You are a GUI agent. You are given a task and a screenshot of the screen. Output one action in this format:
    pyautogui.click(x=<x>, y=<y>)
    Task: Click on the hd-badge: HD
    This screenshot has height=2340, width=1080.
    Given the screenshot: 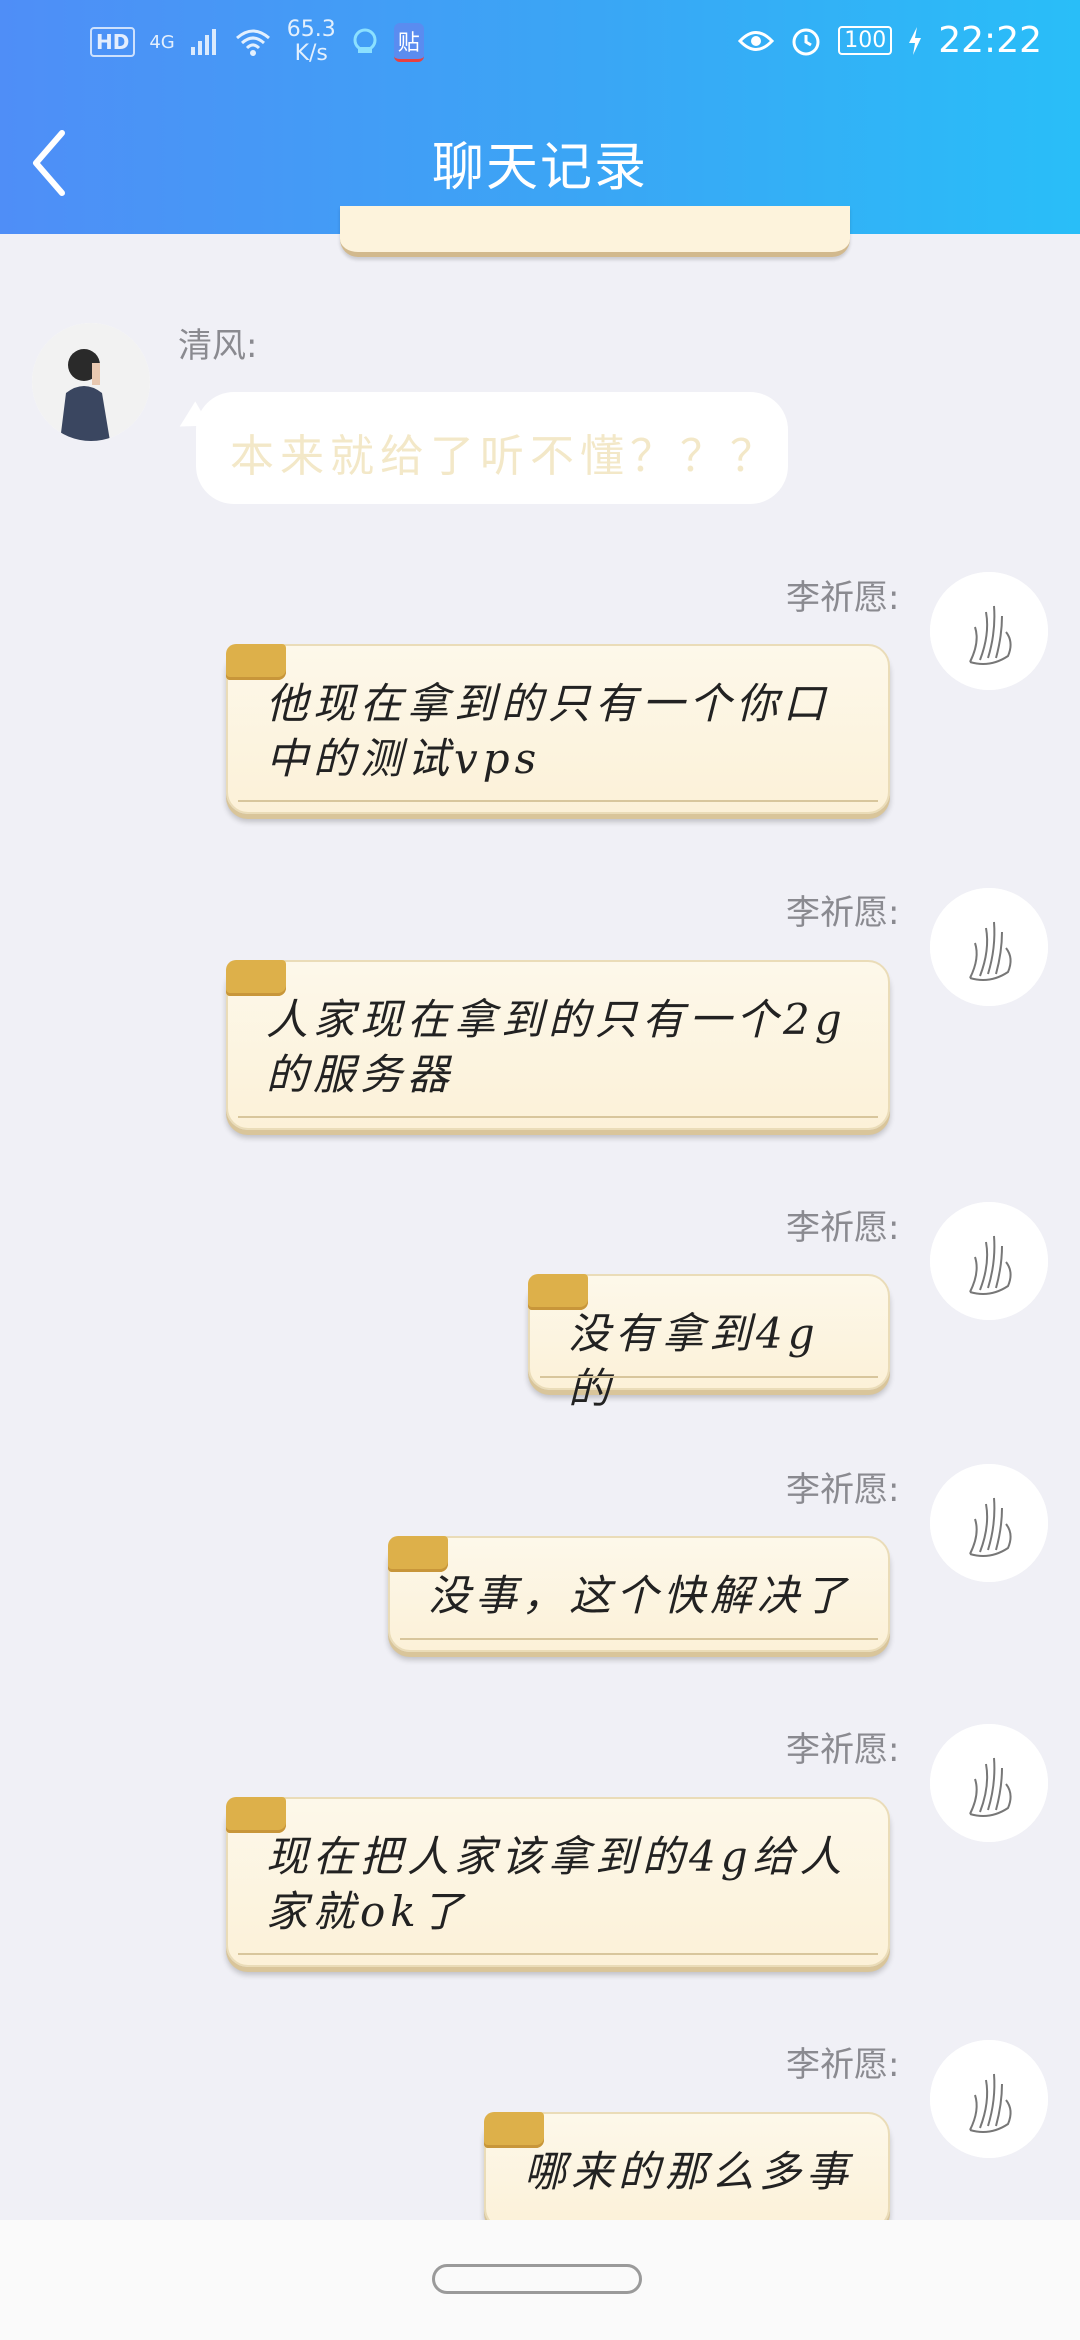 What is the action you would take?
    pyautogui.click(x=113, y=42)
    